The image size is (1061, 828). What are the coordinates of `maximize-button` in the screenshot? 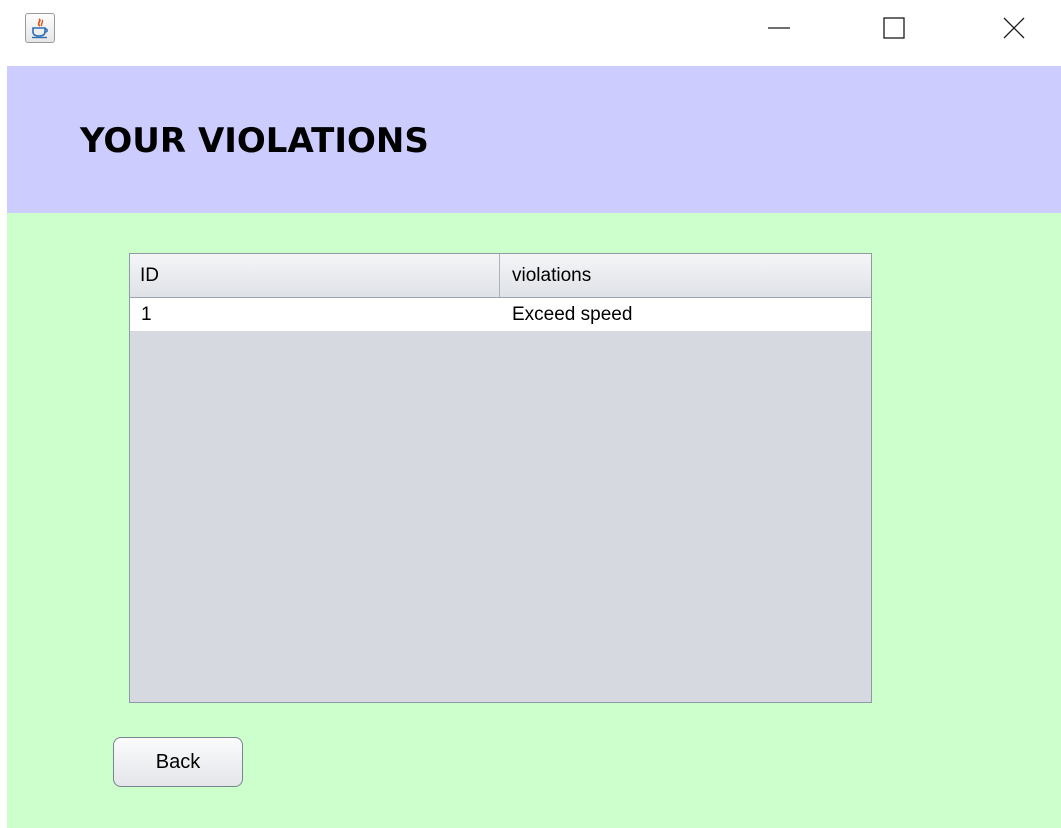 It's located at (894, 30).